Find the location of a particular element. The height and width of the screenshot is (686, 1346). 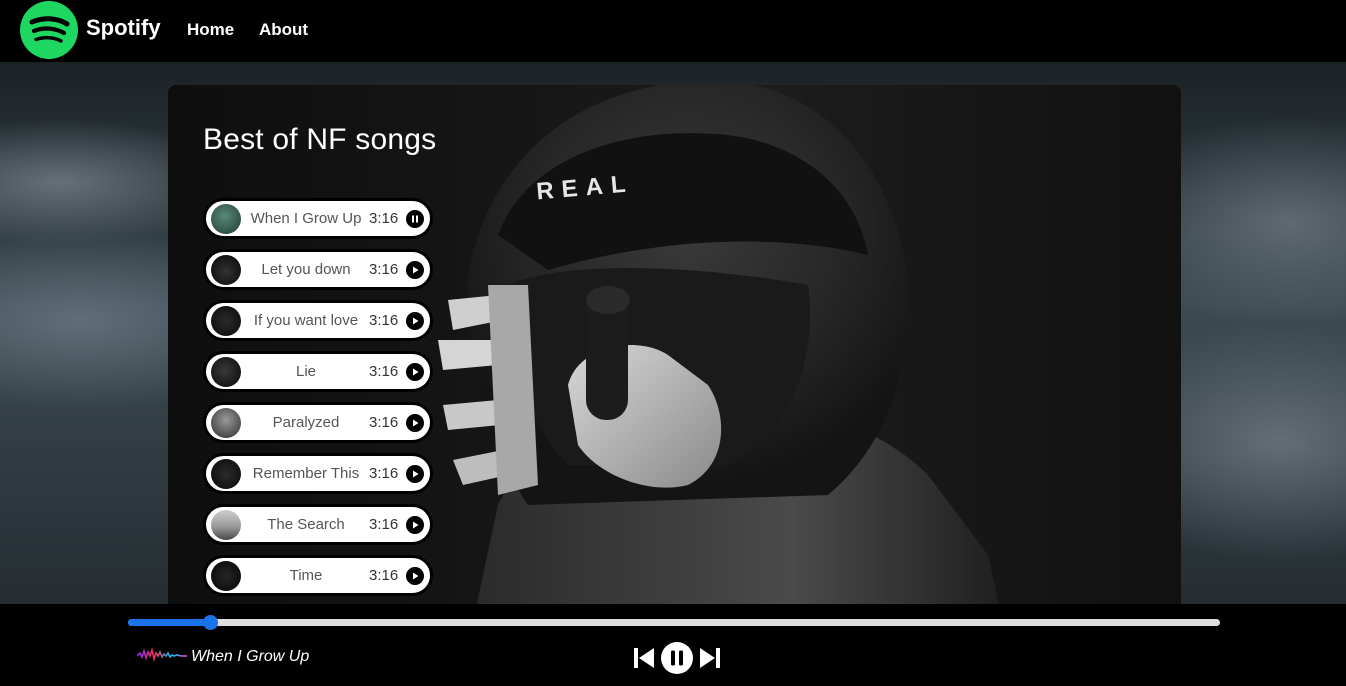

song-item-time: Time 3:16 is located at coordinates (318, 575).